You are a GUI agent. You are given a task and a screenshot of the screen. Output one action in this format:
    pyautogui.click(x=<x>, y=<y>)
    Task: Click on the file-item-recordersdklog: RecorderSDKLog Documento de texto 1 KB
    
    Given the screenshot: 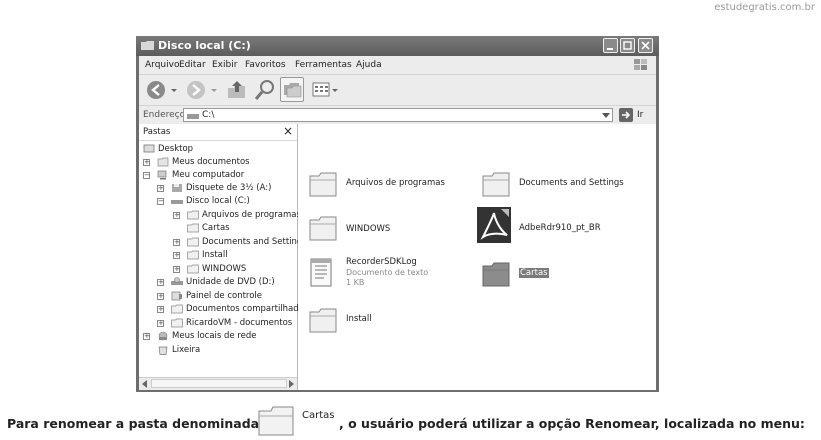 What is the action you would take?
    pyautogui.click(x=383, y=277)
    